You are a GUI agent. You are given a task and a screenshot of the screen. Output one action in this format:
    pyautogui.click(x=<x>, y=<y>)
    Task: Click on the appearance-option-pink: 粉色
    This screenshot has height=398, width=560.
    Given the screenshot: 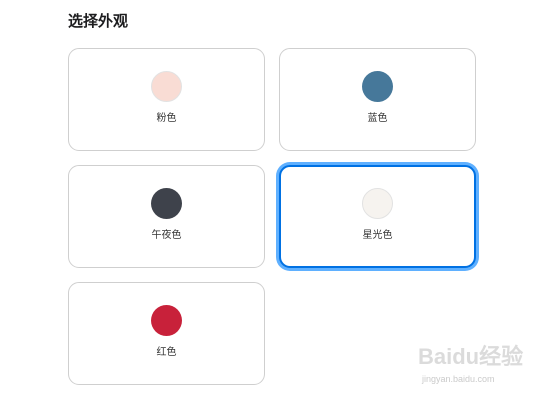 What is the action you would take?
    pyautogui.click(x=166, y=99)
    